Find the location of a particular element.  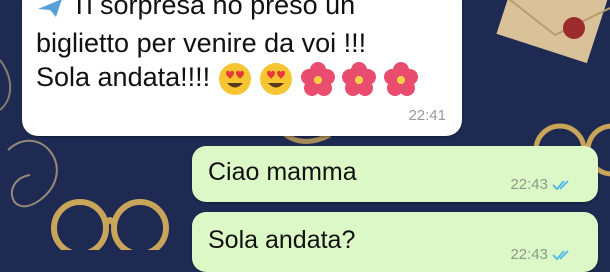

message-line: Sola andata!!!! is located at coordinates (227, 79).